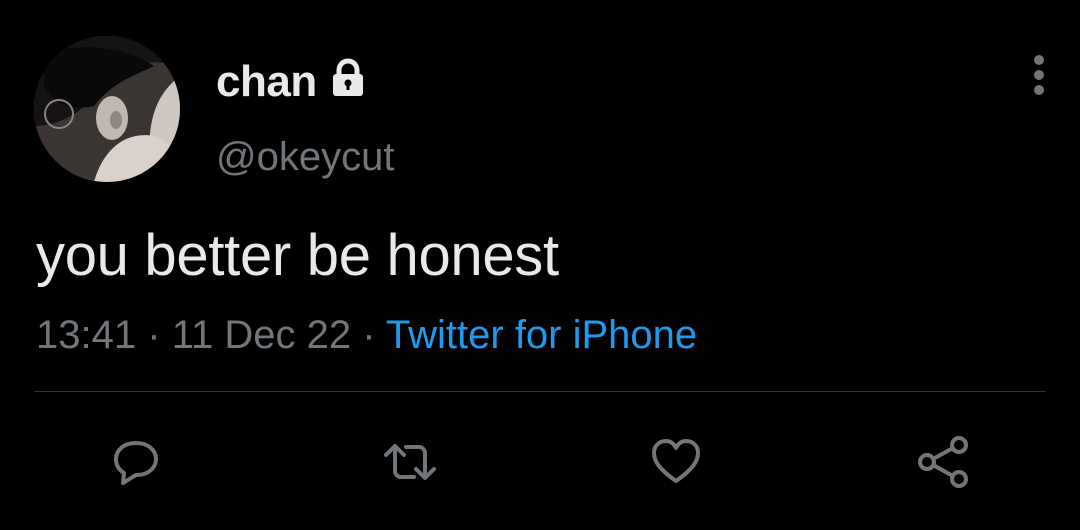  I want to click on reply-button, so click(136, 462).